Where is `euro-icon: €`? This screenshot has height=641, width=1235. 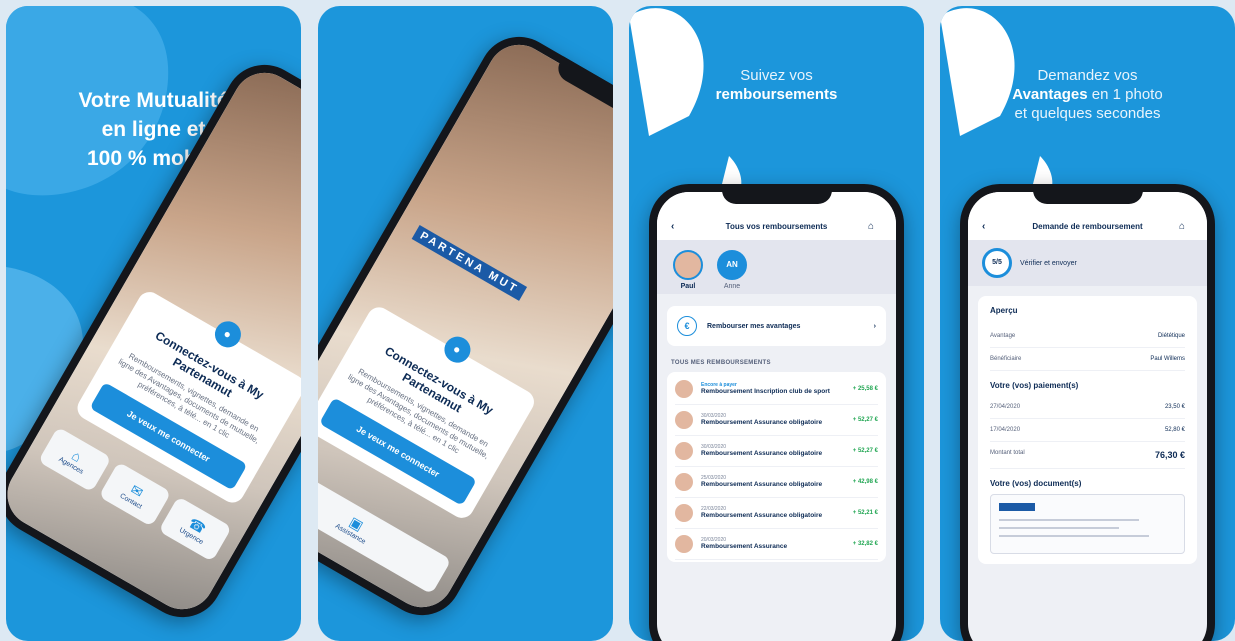 euro-icon: € is located at coordinates (687, 326).